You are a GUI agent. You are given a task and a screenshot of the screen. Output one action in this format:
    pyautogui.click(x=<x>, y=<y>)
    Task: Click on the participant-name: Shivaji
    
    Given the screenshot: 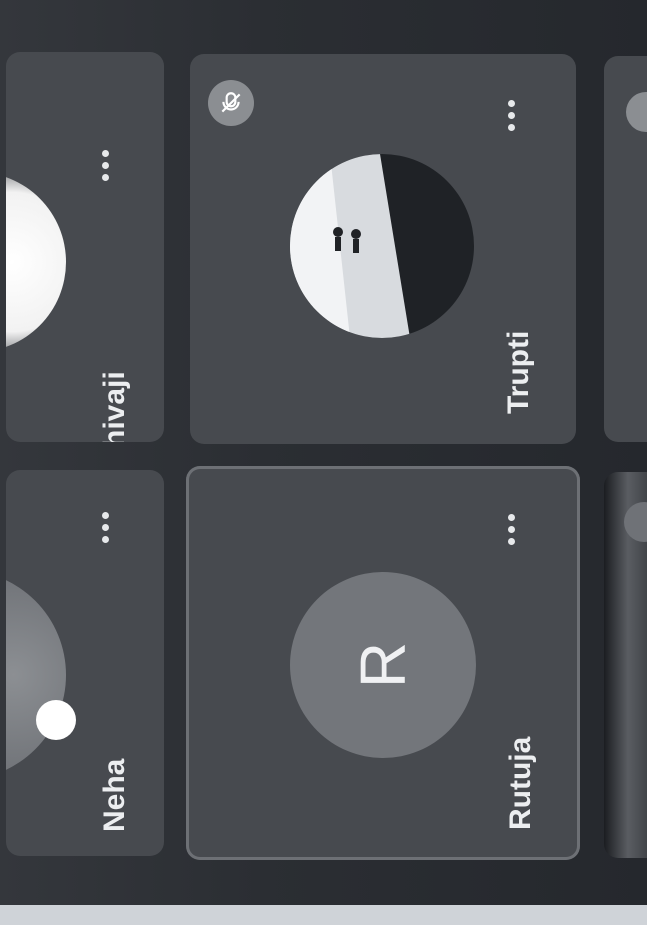 What is the action you would take?
    pyautogui.click(x=114, y=406)
    